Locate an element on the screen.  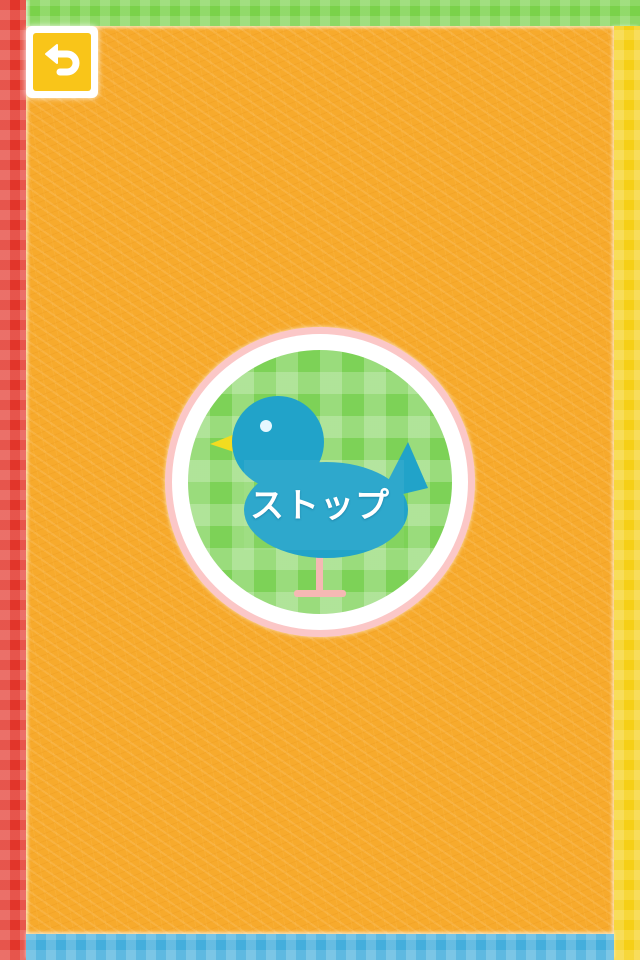
stop-button-label: ストップ is located at coordinates (320, 506).